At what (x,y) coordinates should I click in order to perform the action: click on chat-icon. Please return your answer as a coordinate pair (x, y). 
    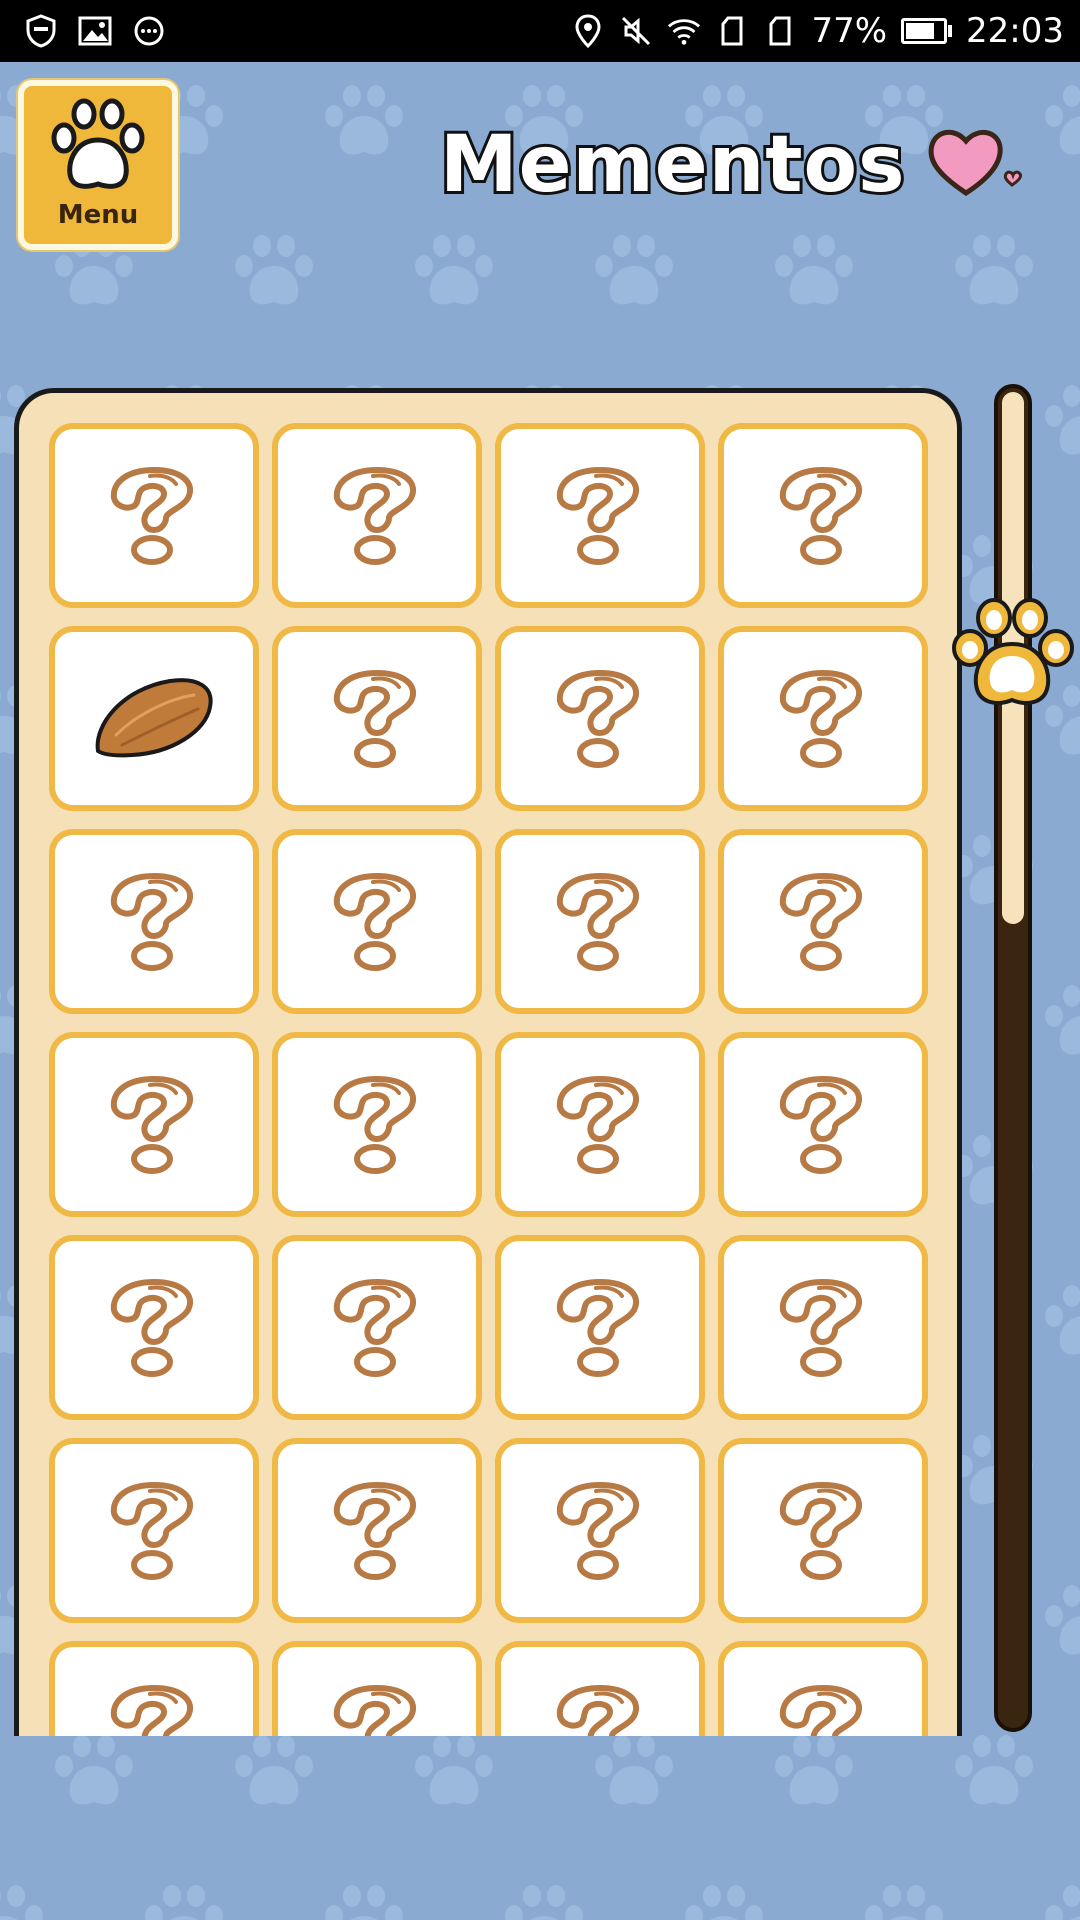
    Looking at the image, I should click on (149, 31).